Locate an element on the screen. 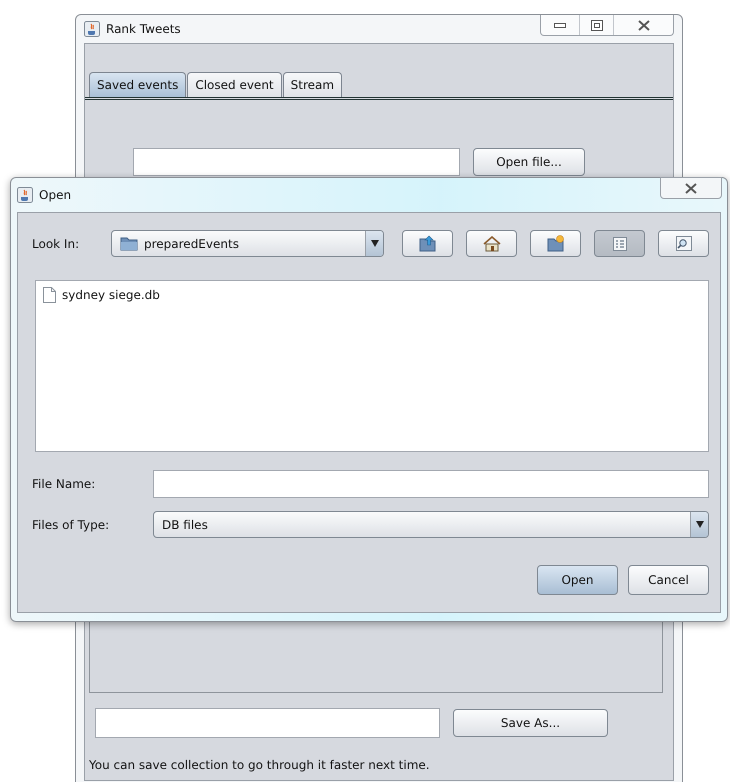  look-in-label: Look In: is located at coordinates (56, 243).